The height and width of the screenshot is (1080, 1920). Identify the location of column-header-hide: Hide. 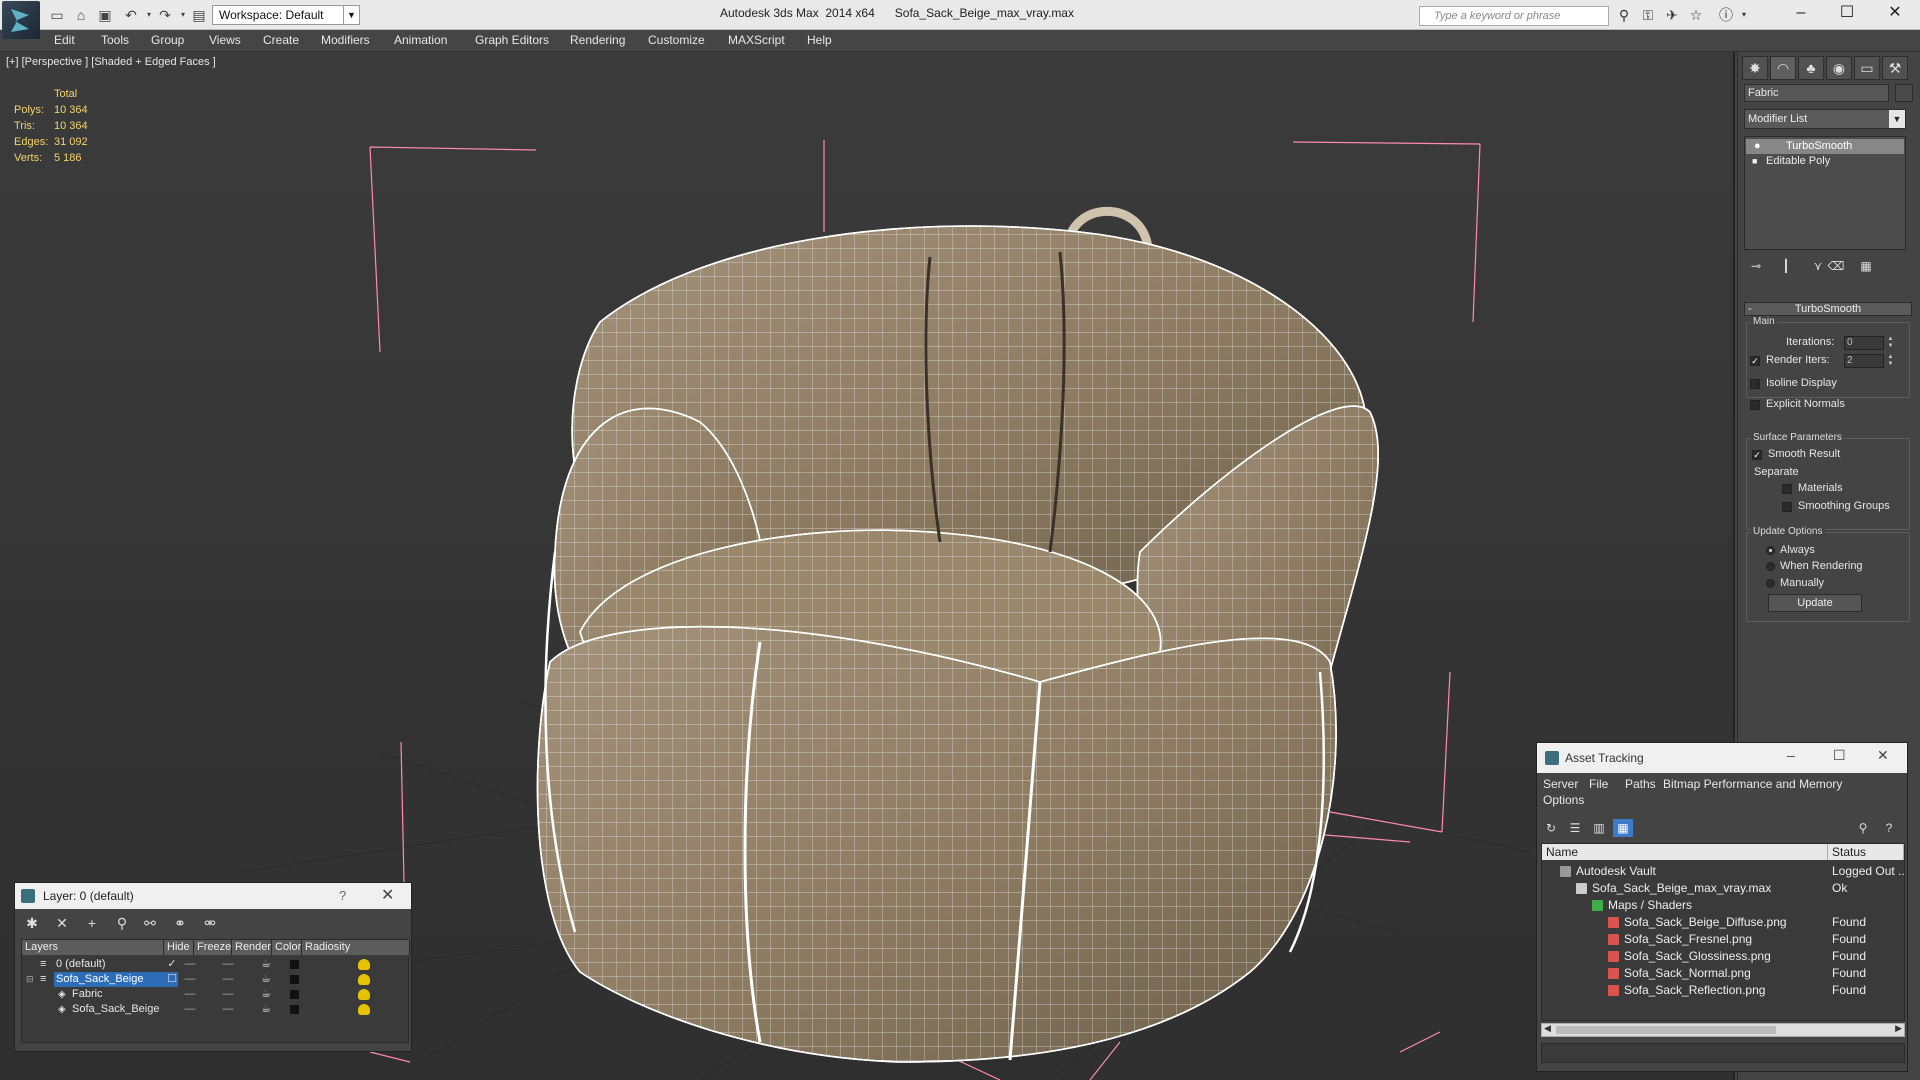
(179, 947).